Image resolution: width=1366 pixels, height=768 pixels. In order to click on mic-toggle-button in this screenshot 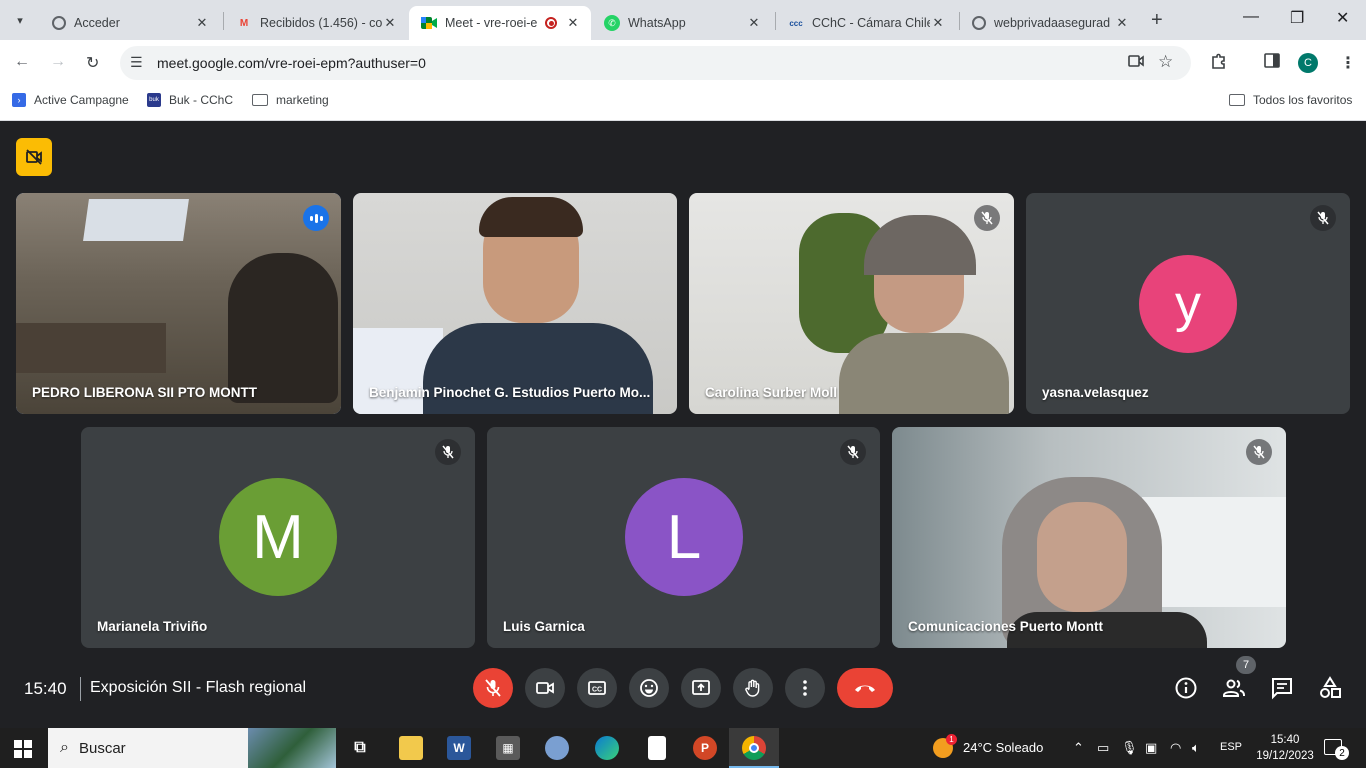, I will do `click(493, 688)`.